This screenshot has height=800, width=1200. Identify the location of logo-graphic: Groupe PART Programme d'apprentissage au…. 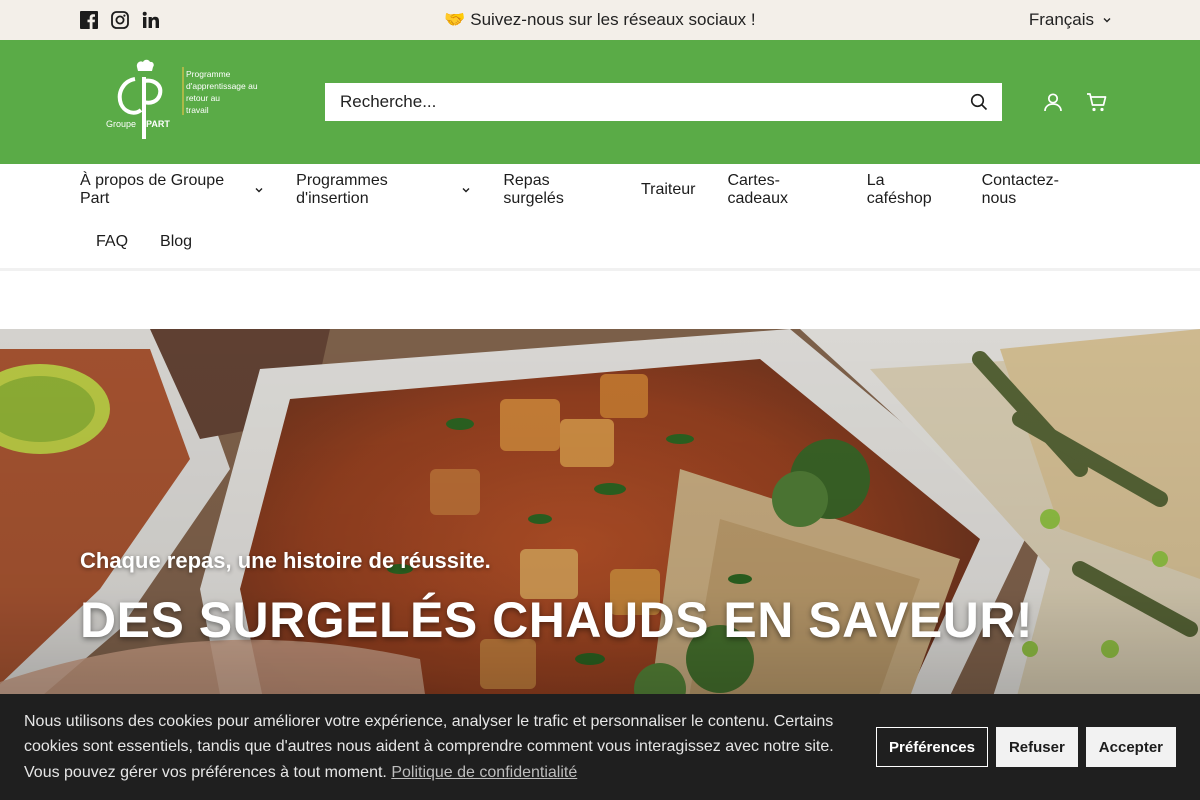
(182, 99).